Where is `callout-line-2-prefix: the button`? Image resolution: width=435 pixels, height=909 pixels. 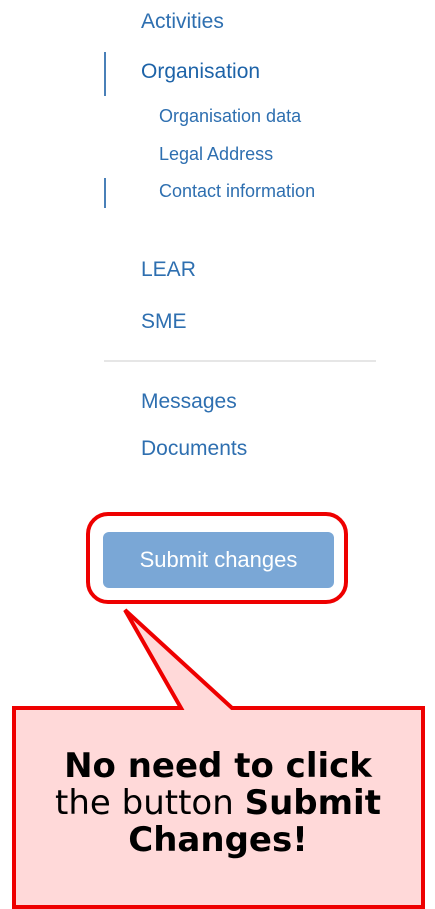 callout-line-2-prefix: the button is located at coordinates (150, 803).